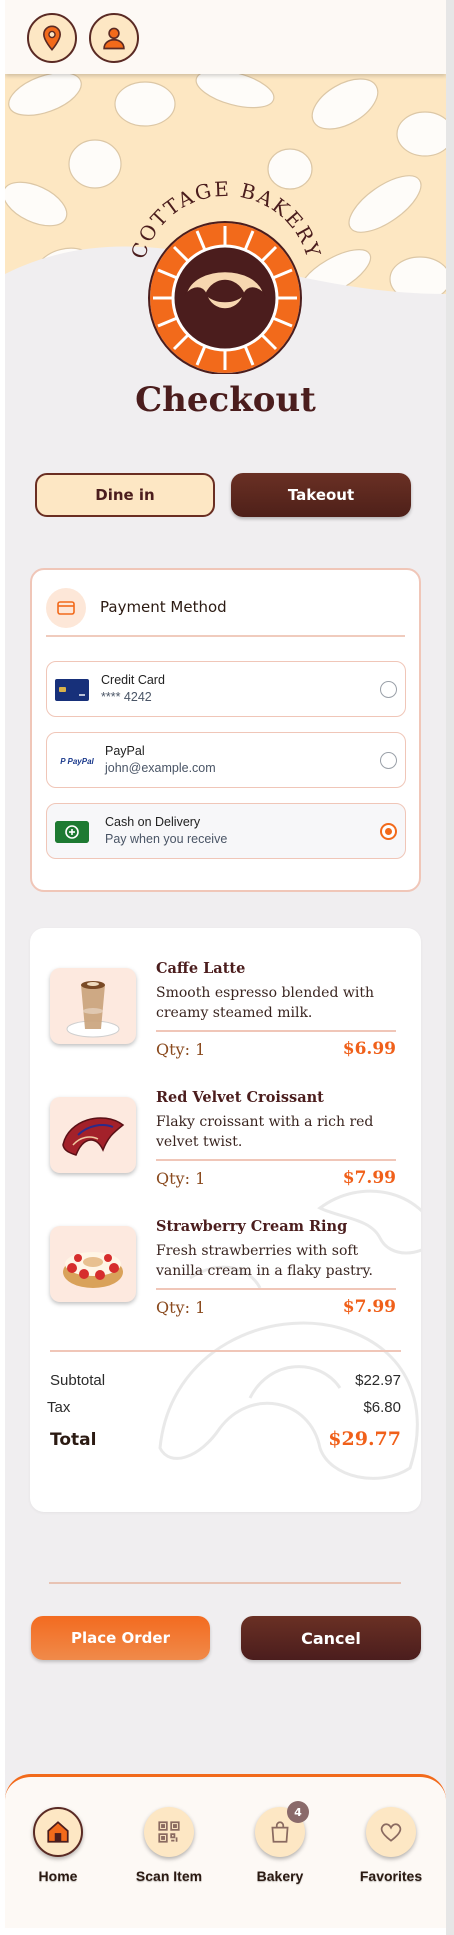 The height and width of the screenshot is (1935, 454). Describe the element at coordinates (73, 1440) in the screenshot. I see `total-label: Total` at that location.